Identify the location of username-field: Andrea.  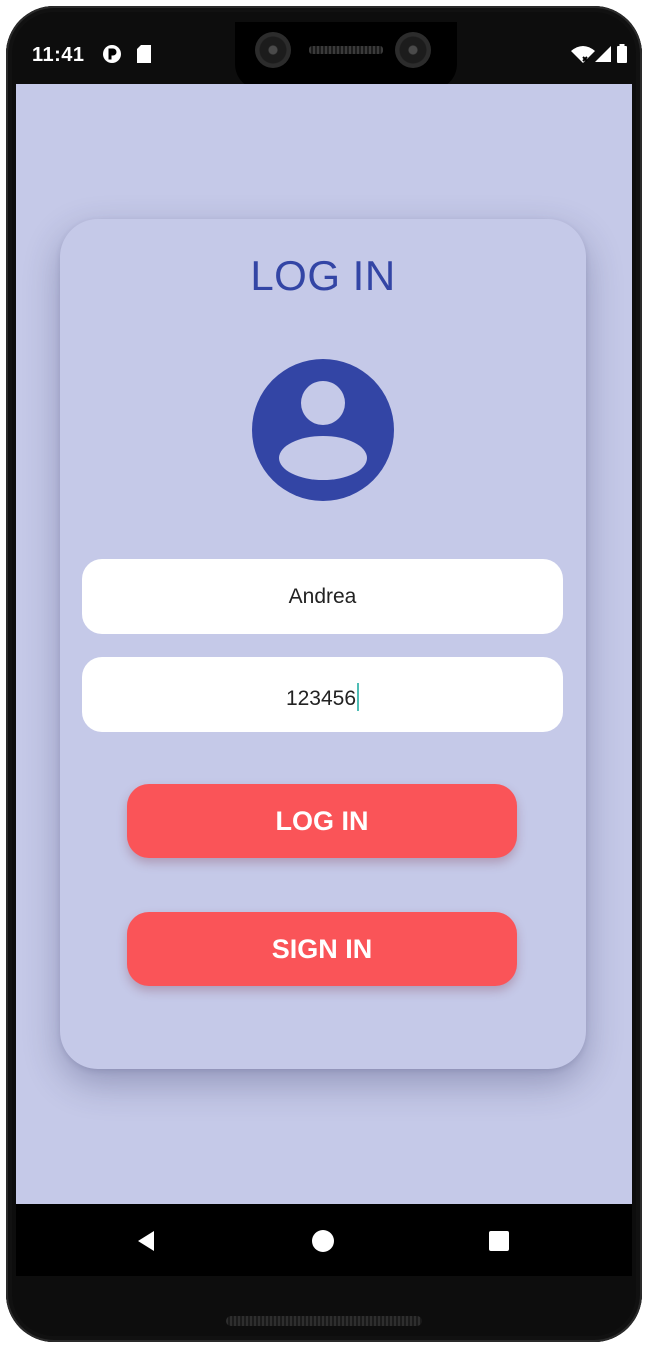
(322, 596).